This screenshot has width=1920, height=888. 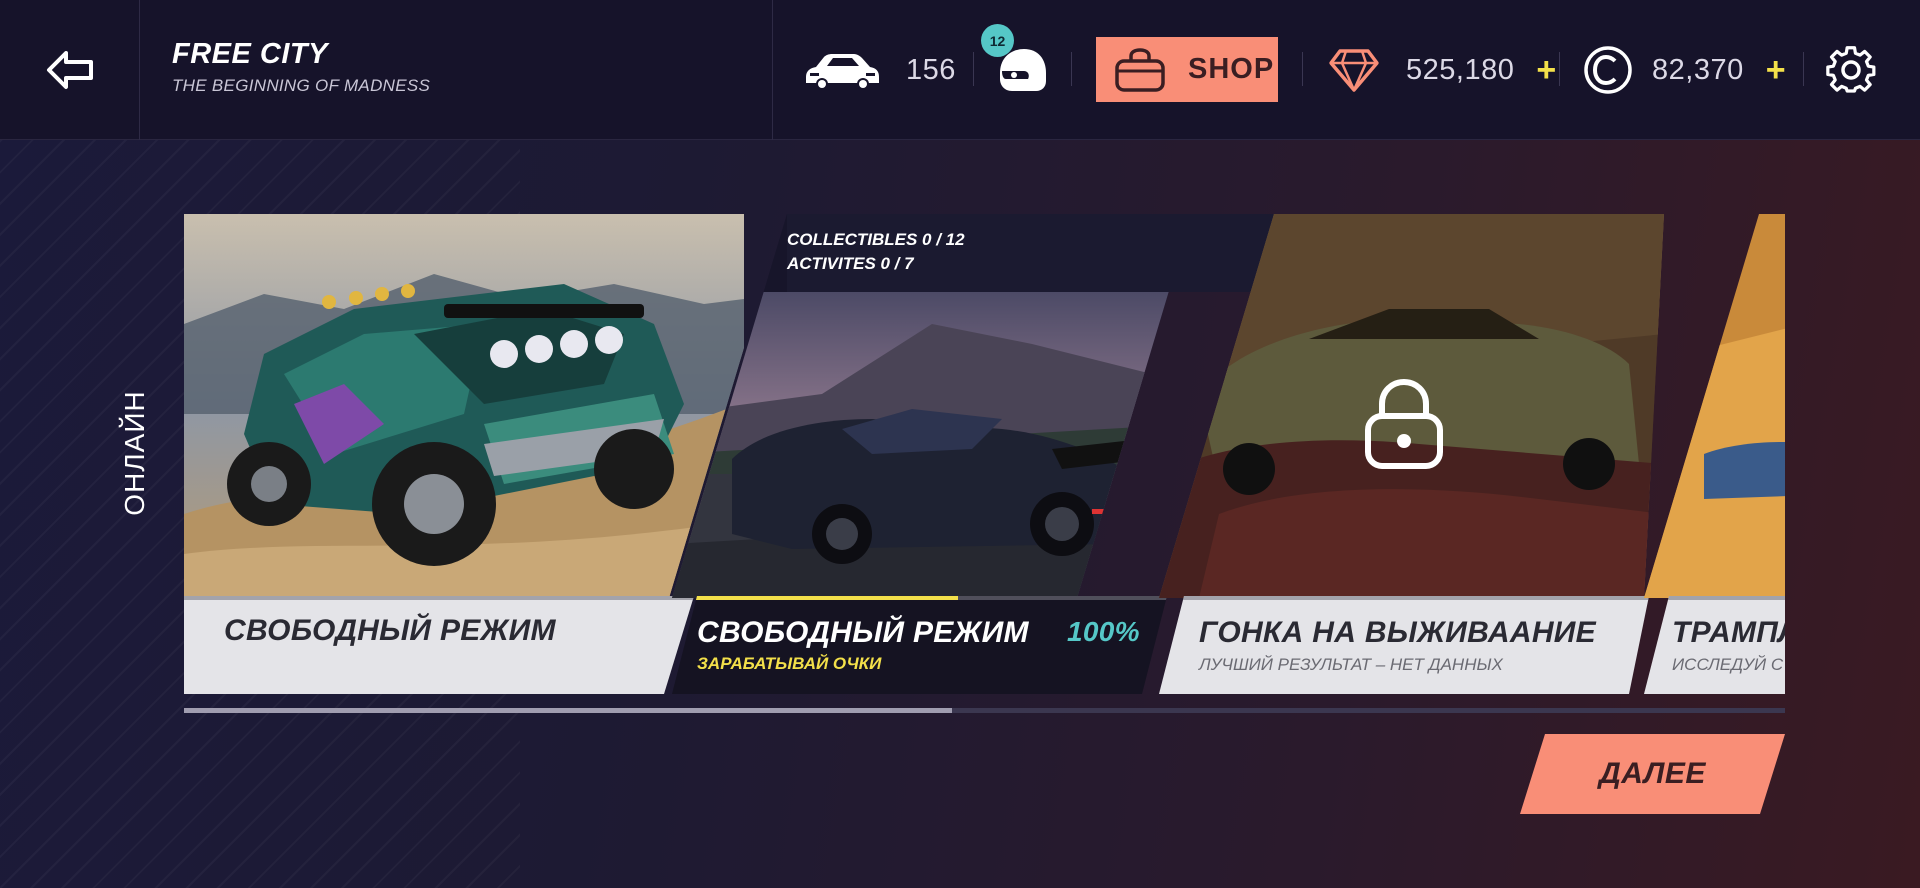 I want to click on back-arrow-icon, so click(x=69, y=70).